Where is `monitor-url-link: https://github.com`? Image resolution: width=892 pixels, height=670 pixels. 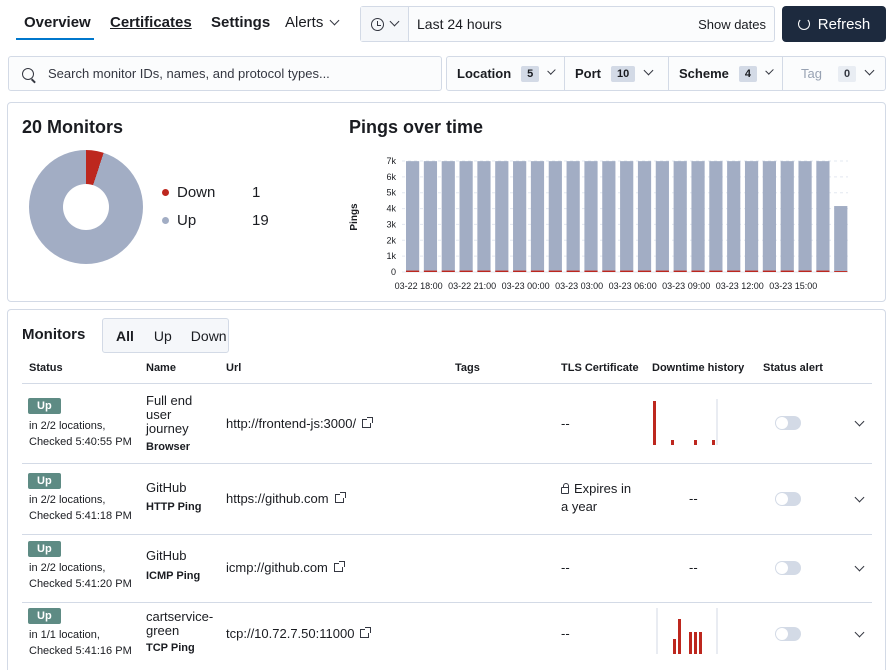
monitor-url-link: https://github.com is located at coordinates (286, 498).